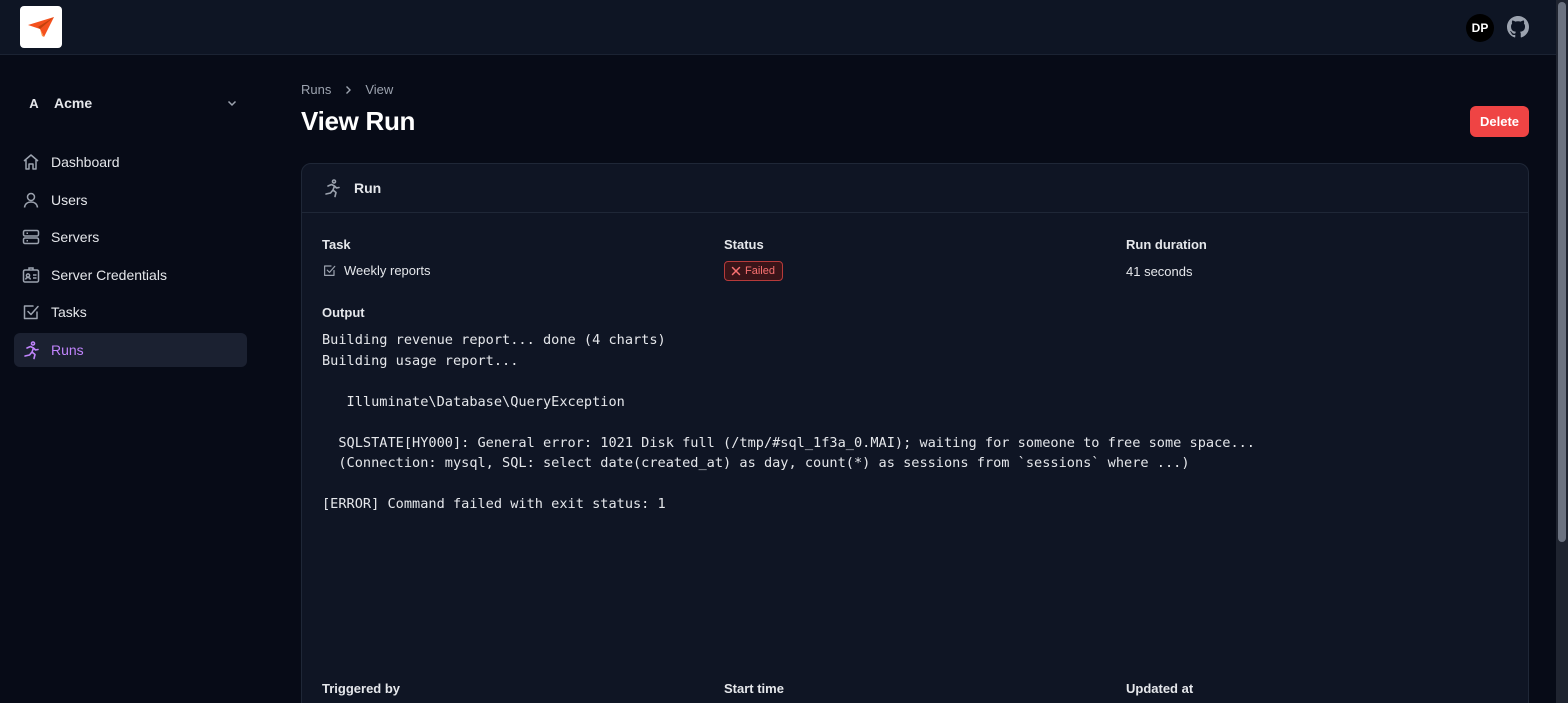 This screenshot has width=1568, height=703. What do you see at coordinates (343, 312) in the screenshot?
I see `output-label: Output` at bounding box center [343, 312].